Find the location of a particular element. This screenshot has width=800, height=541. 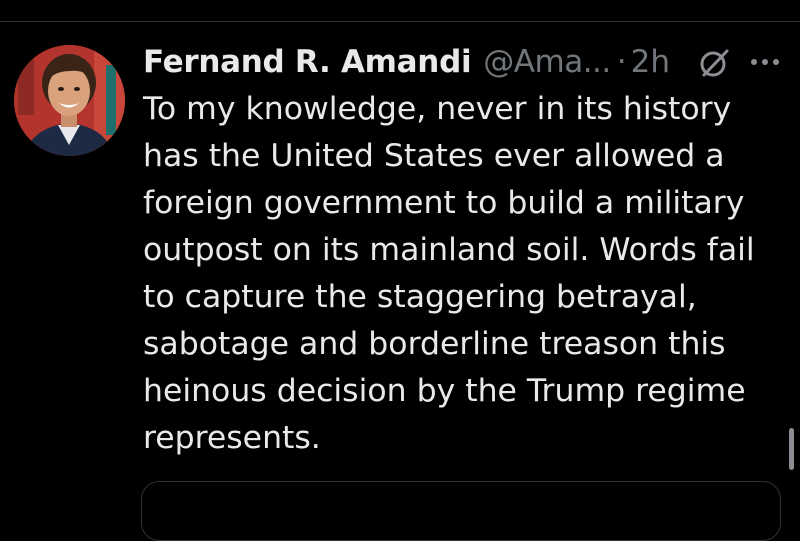

tweet-text-line: outpost on its mainland soil. Words fail is located at coordinates (449, 250).